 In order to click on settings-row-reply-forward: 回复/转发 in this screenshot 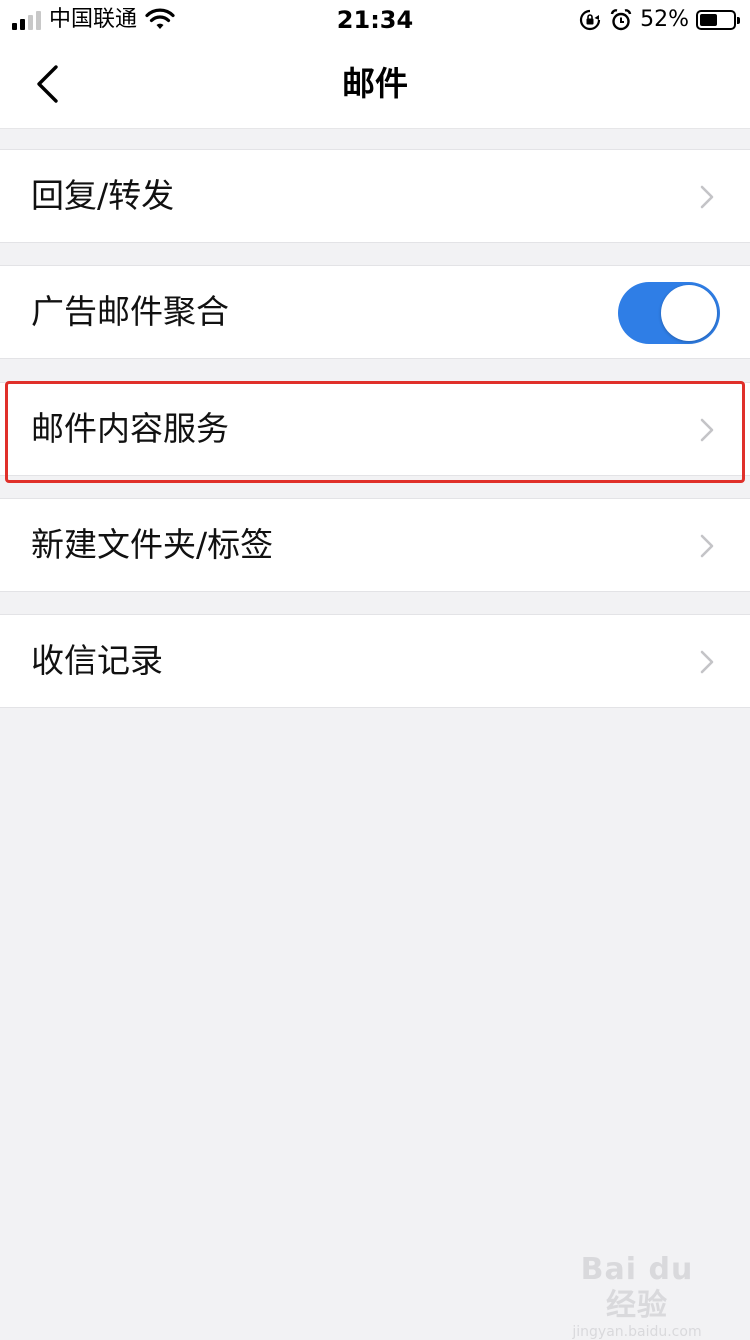, I will do `click(375, 196)`.